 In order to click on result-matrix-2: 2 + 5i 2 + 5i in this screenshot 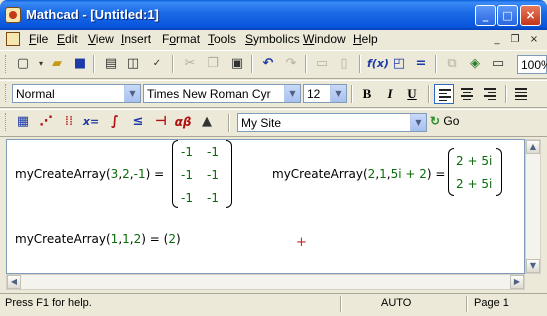, I will do `click(475, 172)`.